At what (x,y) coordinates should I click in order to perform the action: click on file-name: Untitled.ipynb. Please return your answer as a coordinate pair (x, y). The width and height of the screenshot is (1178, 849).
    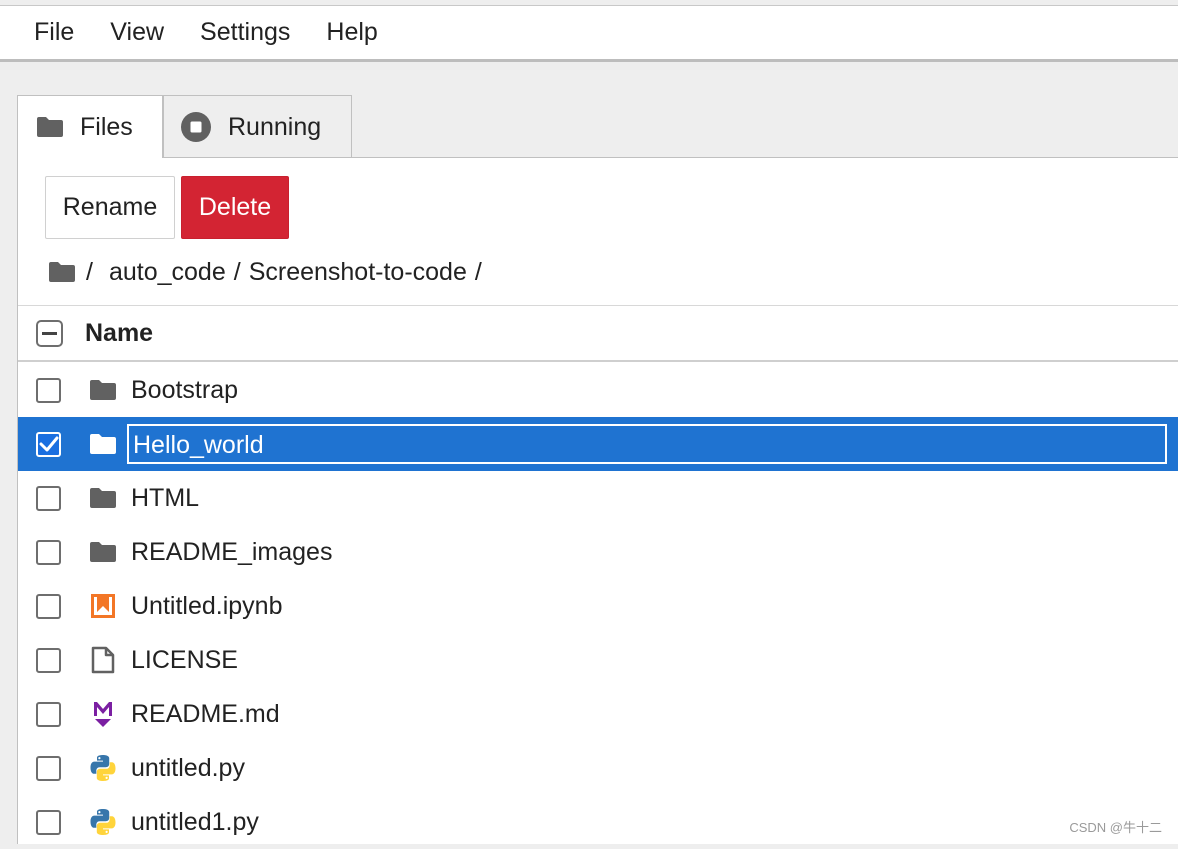
    Looking at the image, I should click on (207, 605).